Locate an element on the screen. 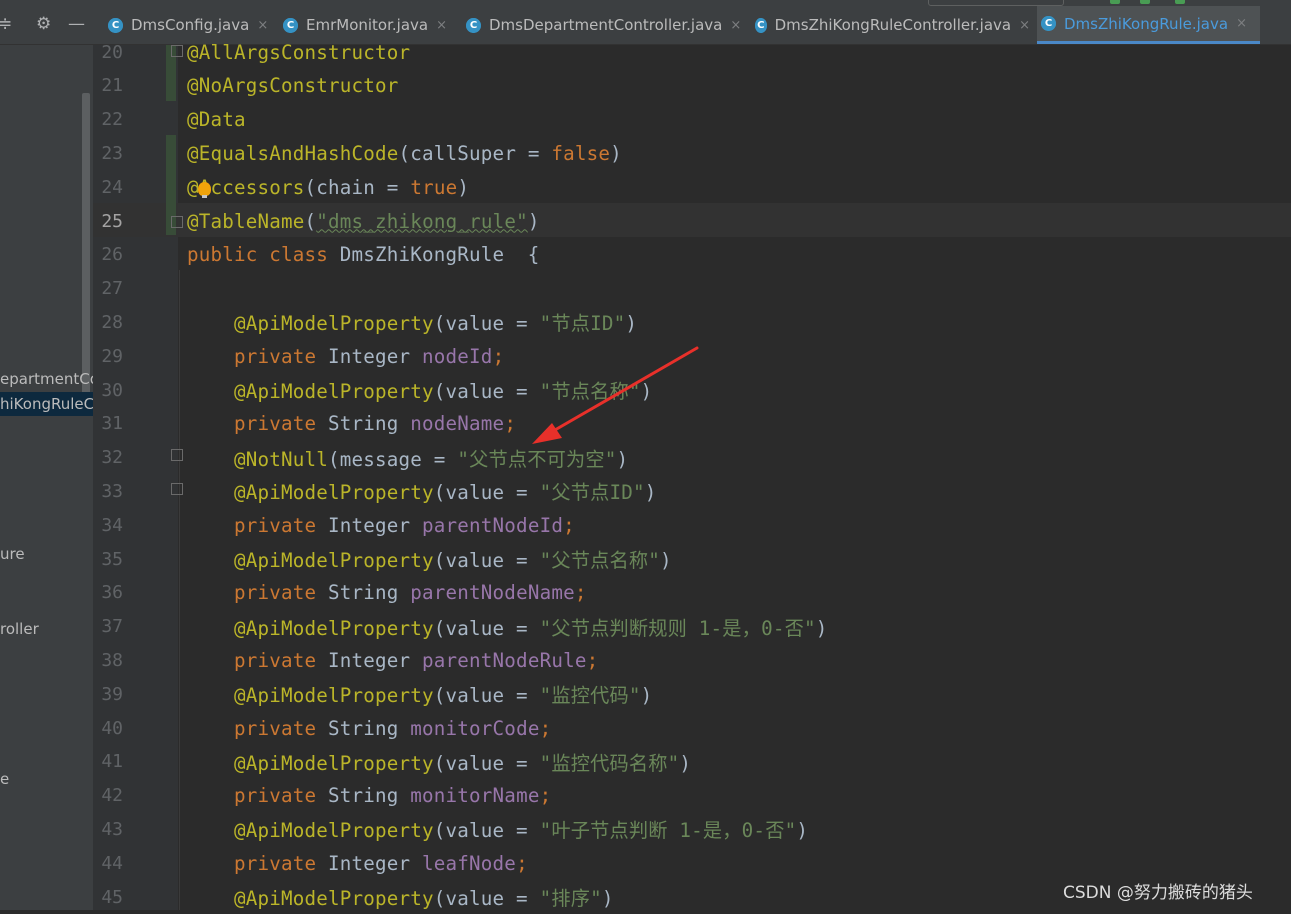 This screenshot has height=914, width=1291. line-number: 29 is located at coordinates (112, 356).